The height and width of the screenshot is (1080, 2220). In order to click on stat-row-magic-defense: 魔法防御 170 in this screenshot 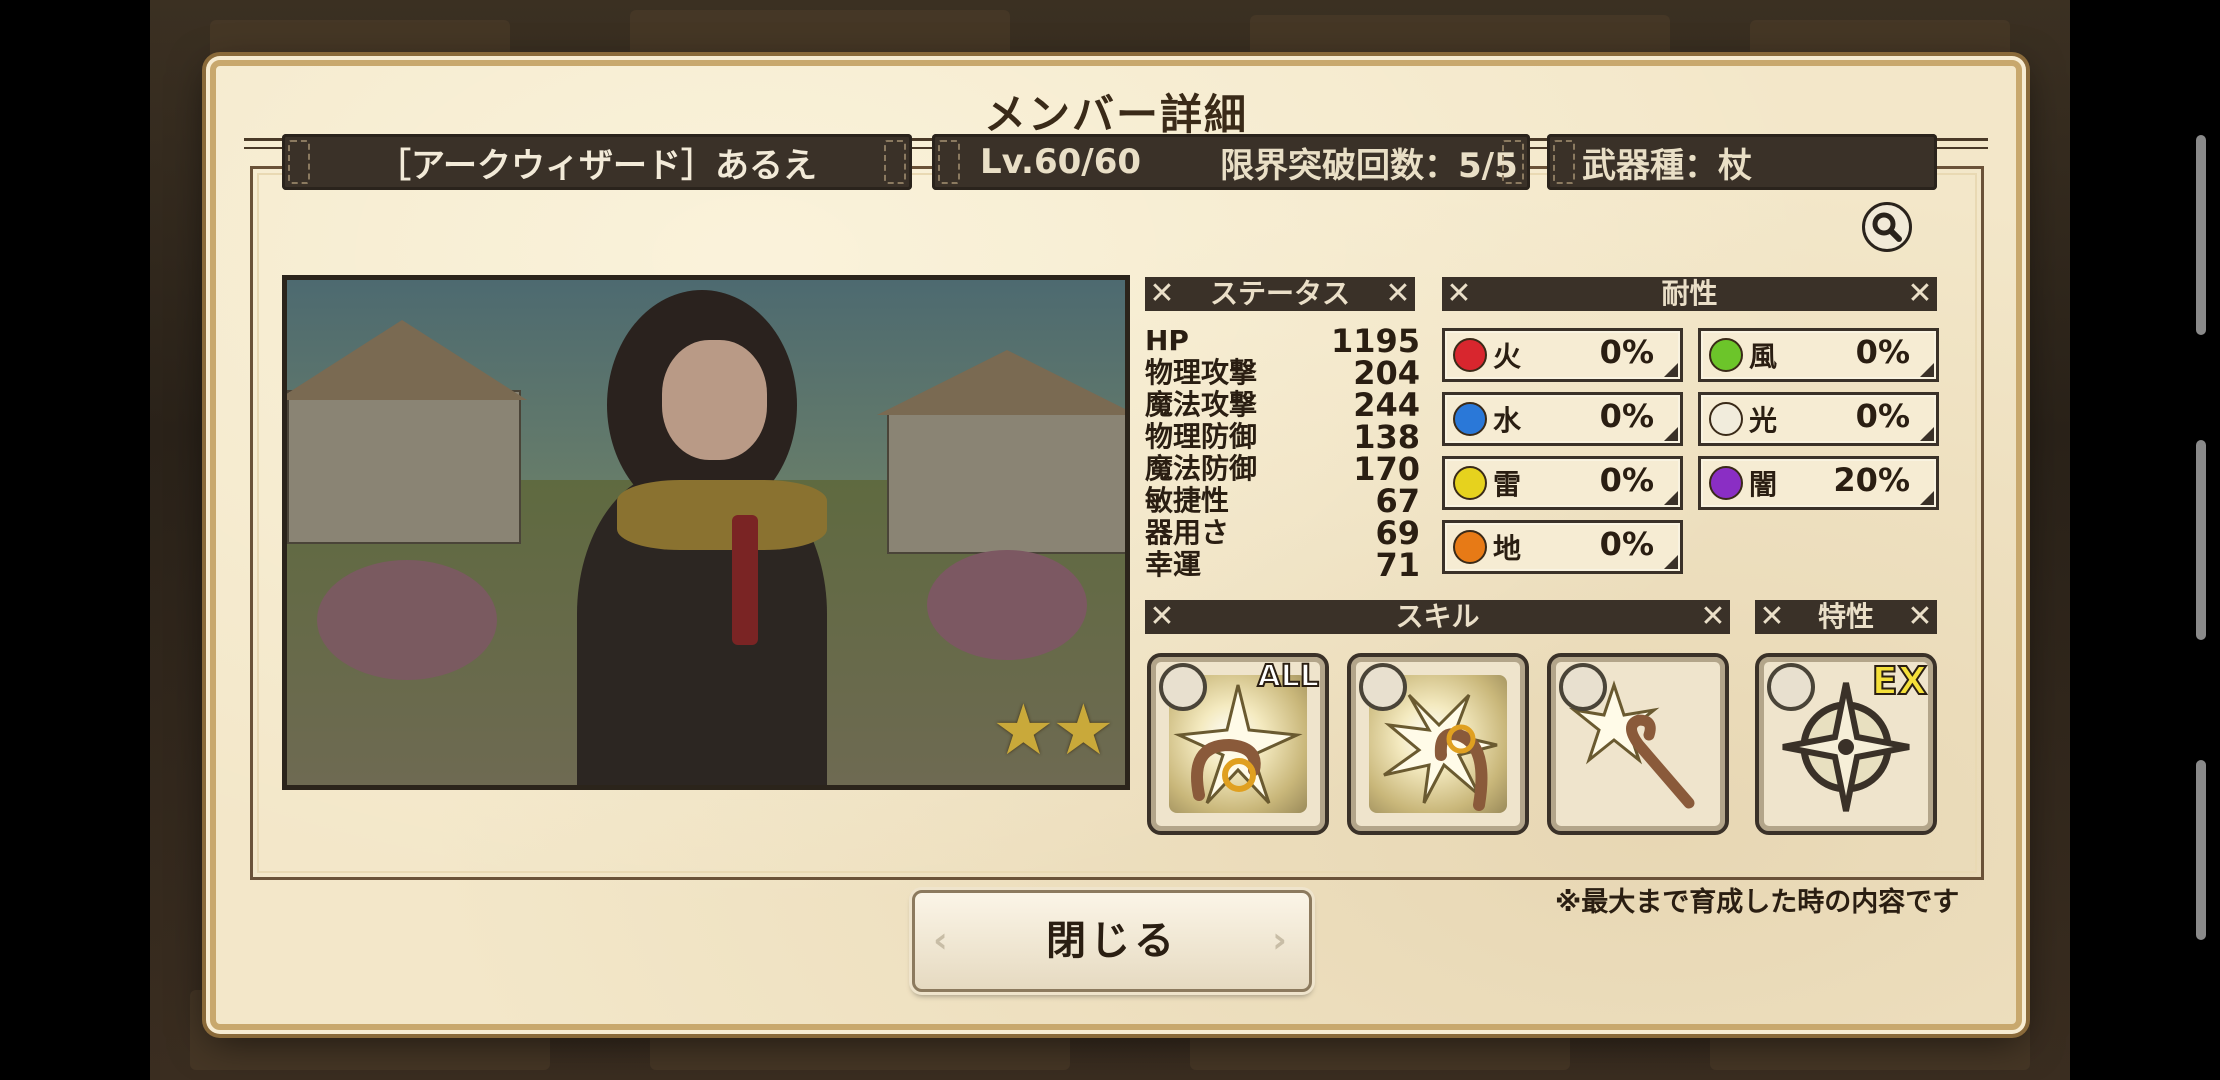, I will do `click(1282, 469)`.